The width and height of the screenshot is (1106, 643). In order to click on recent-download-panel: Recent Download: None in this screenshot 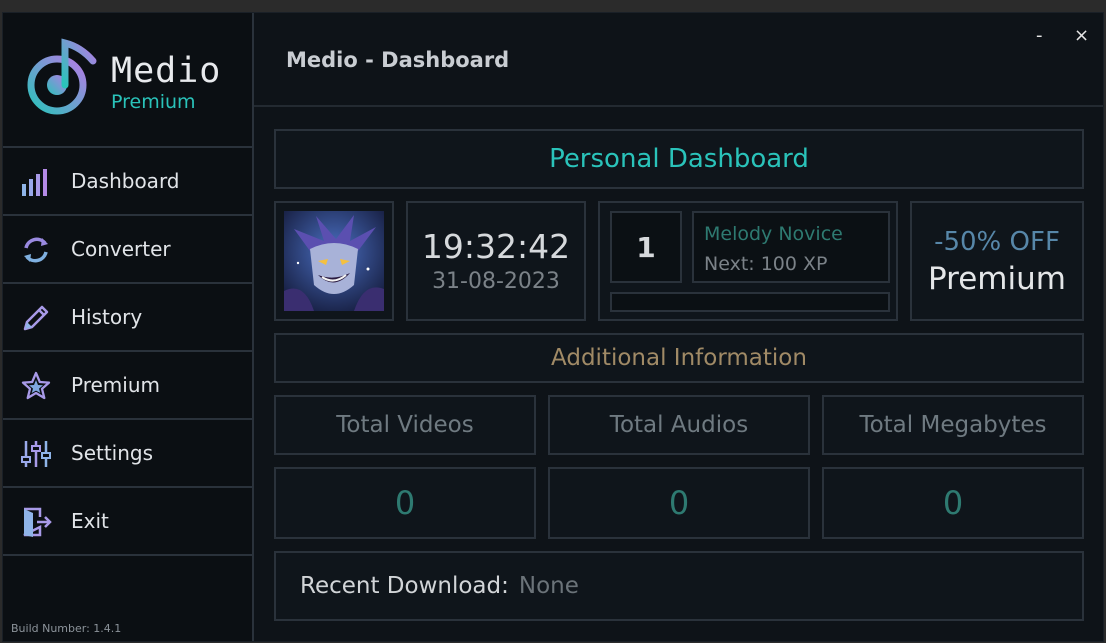, I will do `click(679, 586)`.